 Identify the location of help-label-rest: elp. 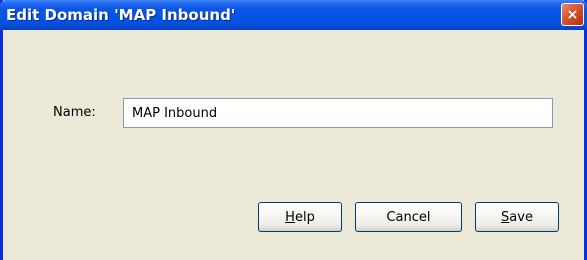
(304, 217).